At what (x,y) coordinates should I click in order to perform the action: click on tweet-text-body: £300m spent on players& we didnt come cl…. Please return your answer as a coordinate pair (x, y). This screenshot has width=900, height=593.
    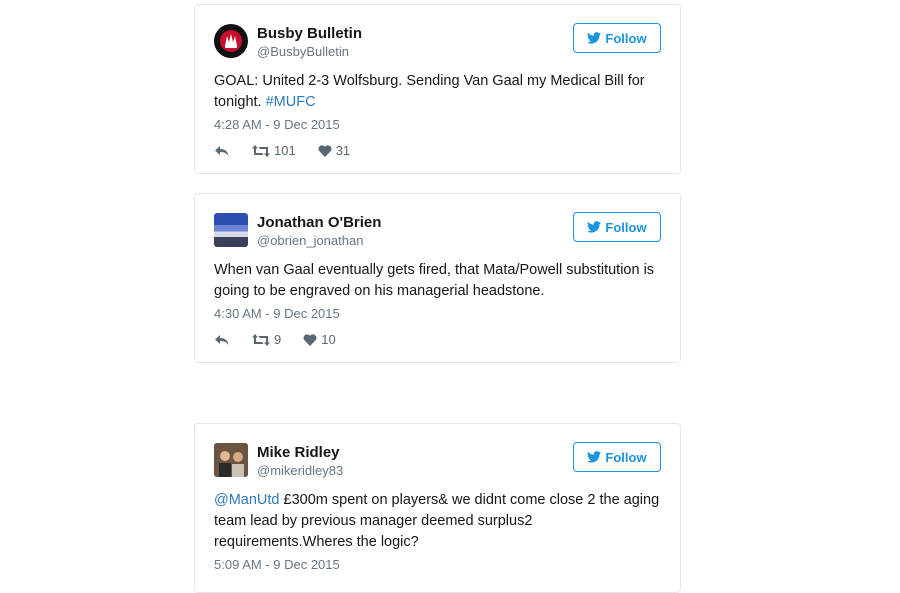
    Looking at the image, I should click on (437, 521).